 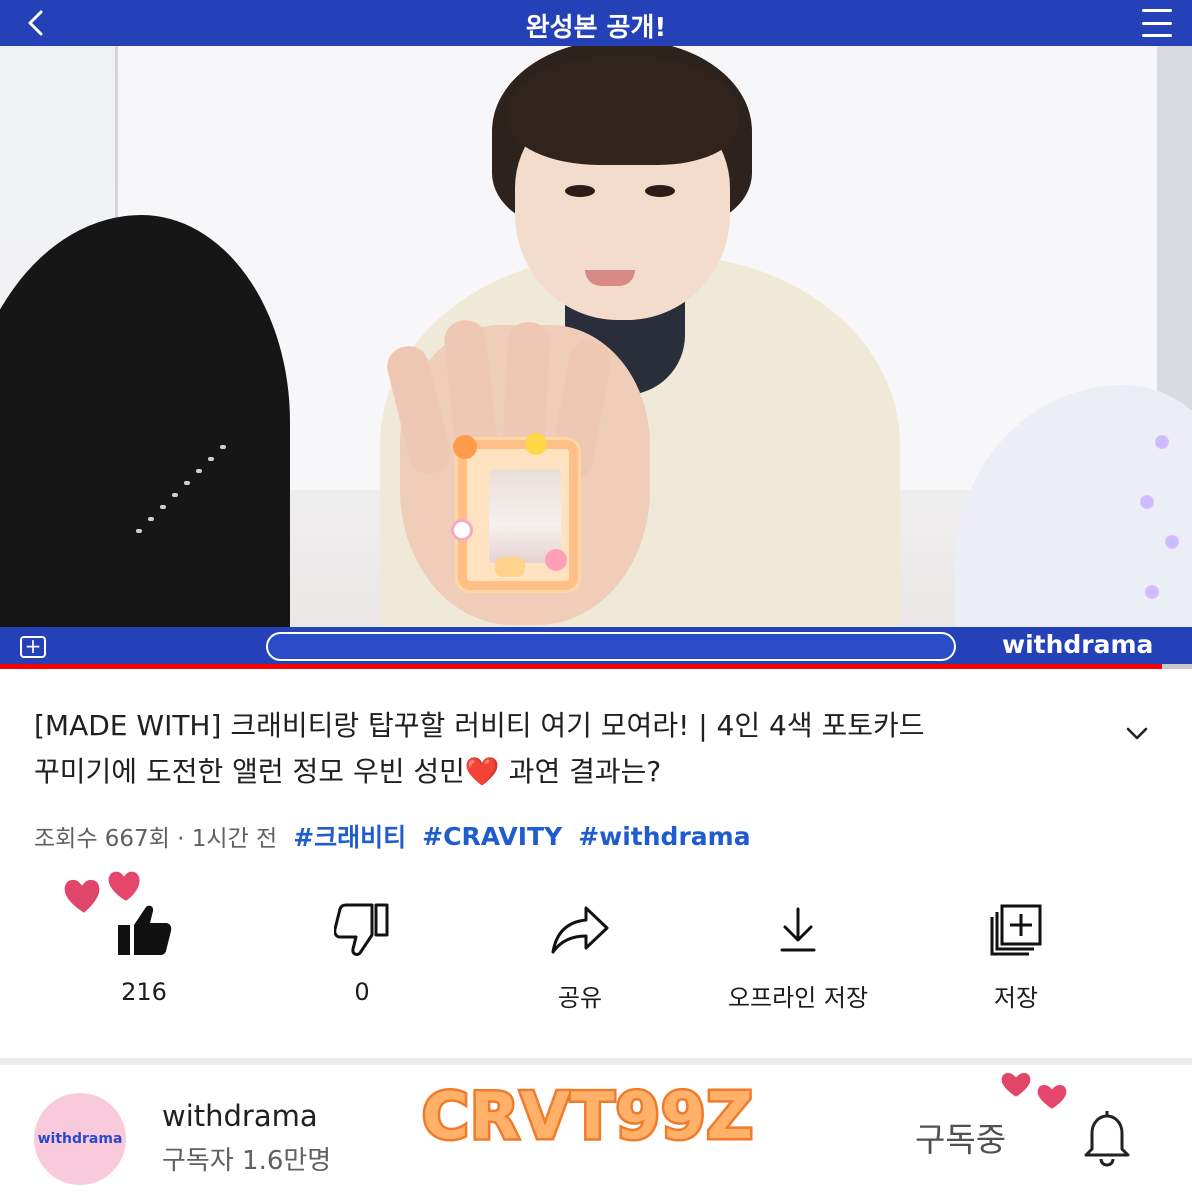 I want to click on share-icon, so click(x=580, y=930).